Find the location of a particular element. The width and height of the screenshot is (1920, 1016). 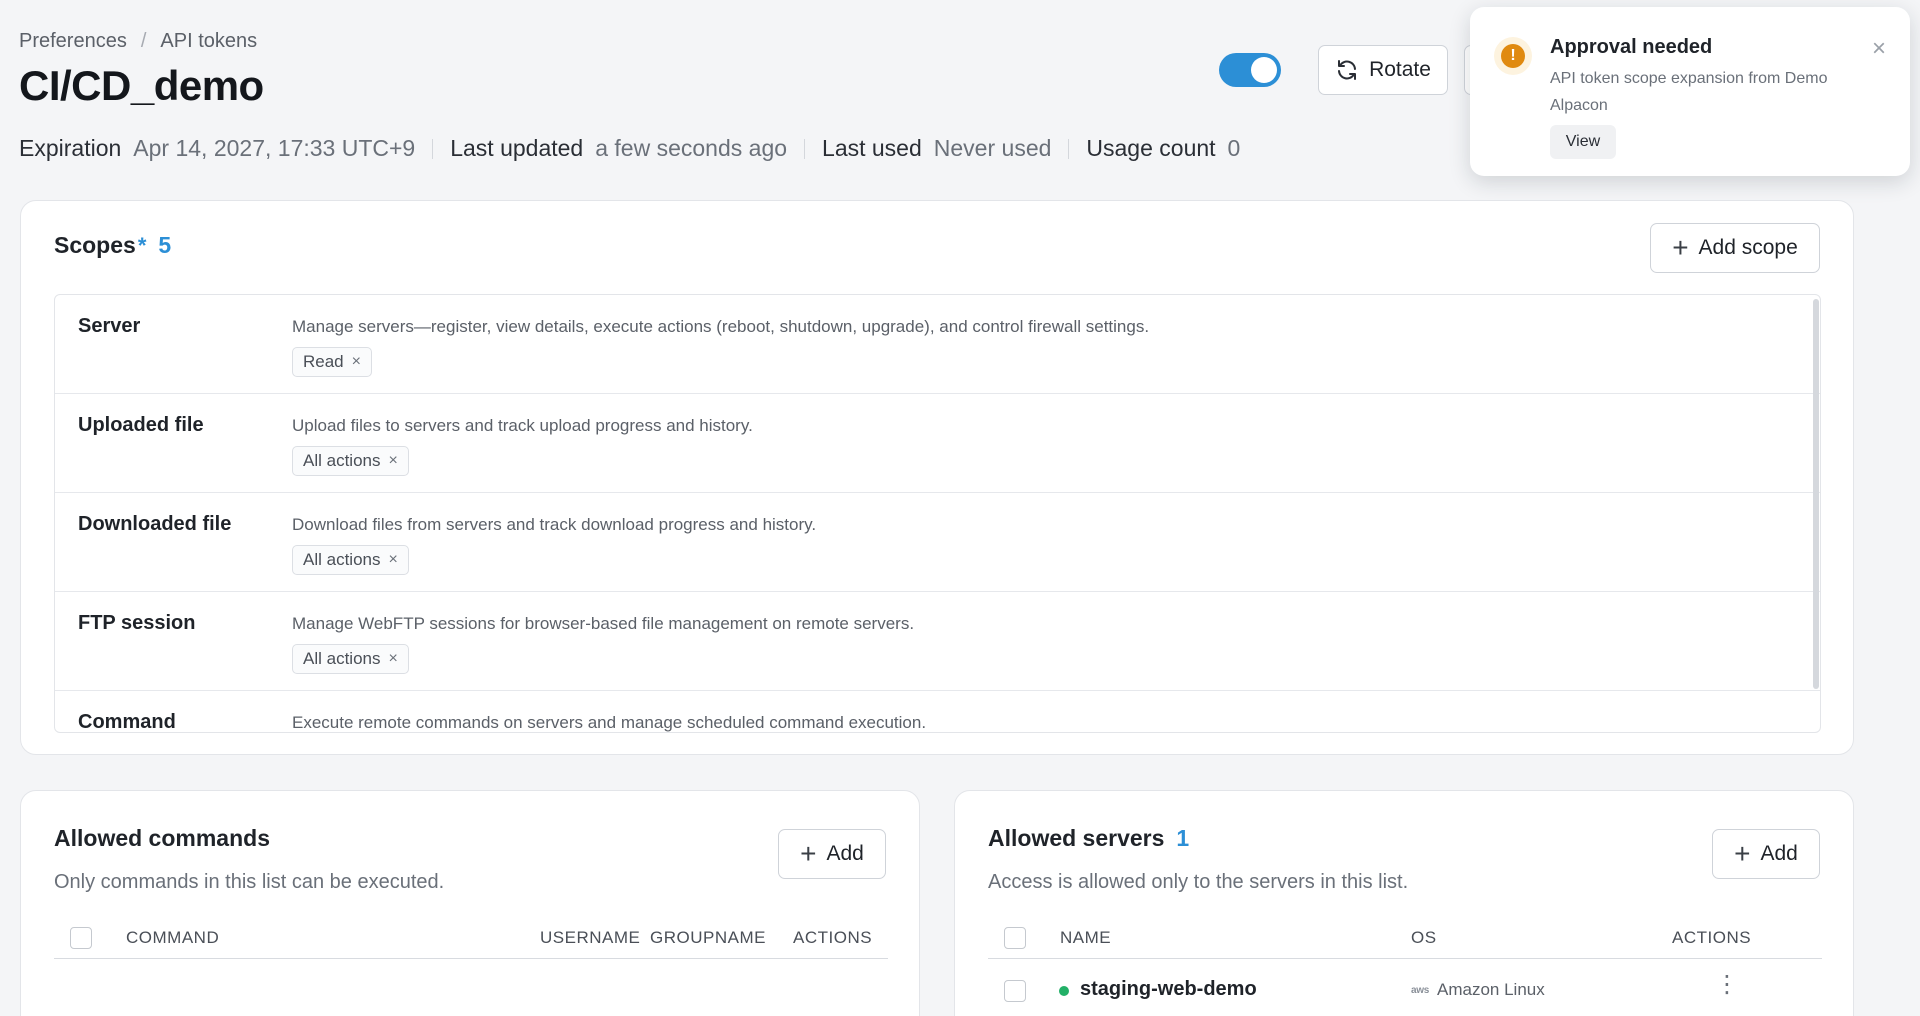

scope-name: Server is located at coordinates (109, 326).